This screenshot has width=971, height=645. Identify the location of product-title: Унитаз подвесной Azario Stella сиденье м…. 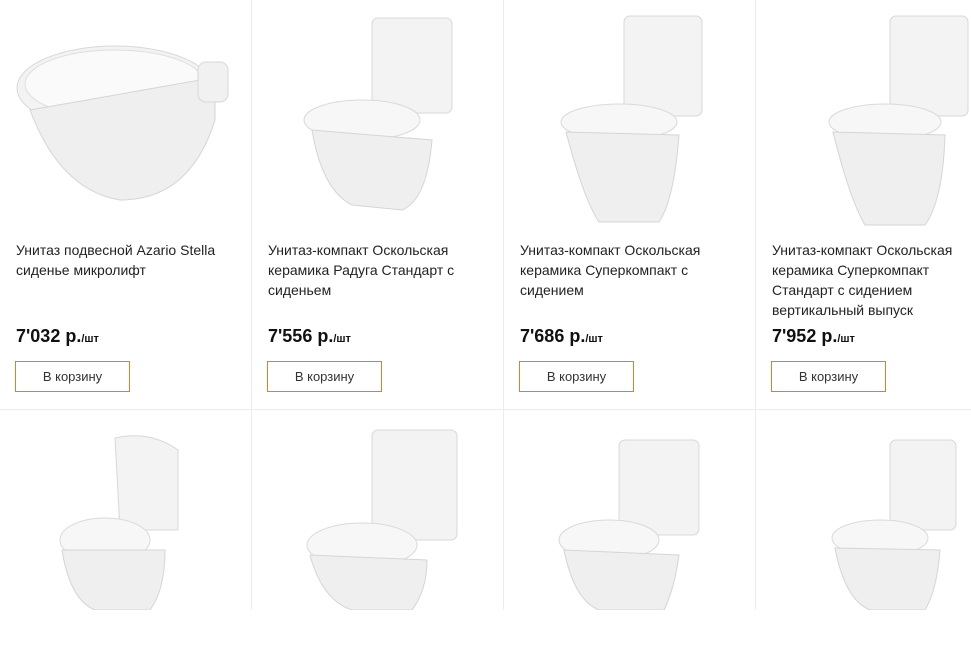
(131, 260).